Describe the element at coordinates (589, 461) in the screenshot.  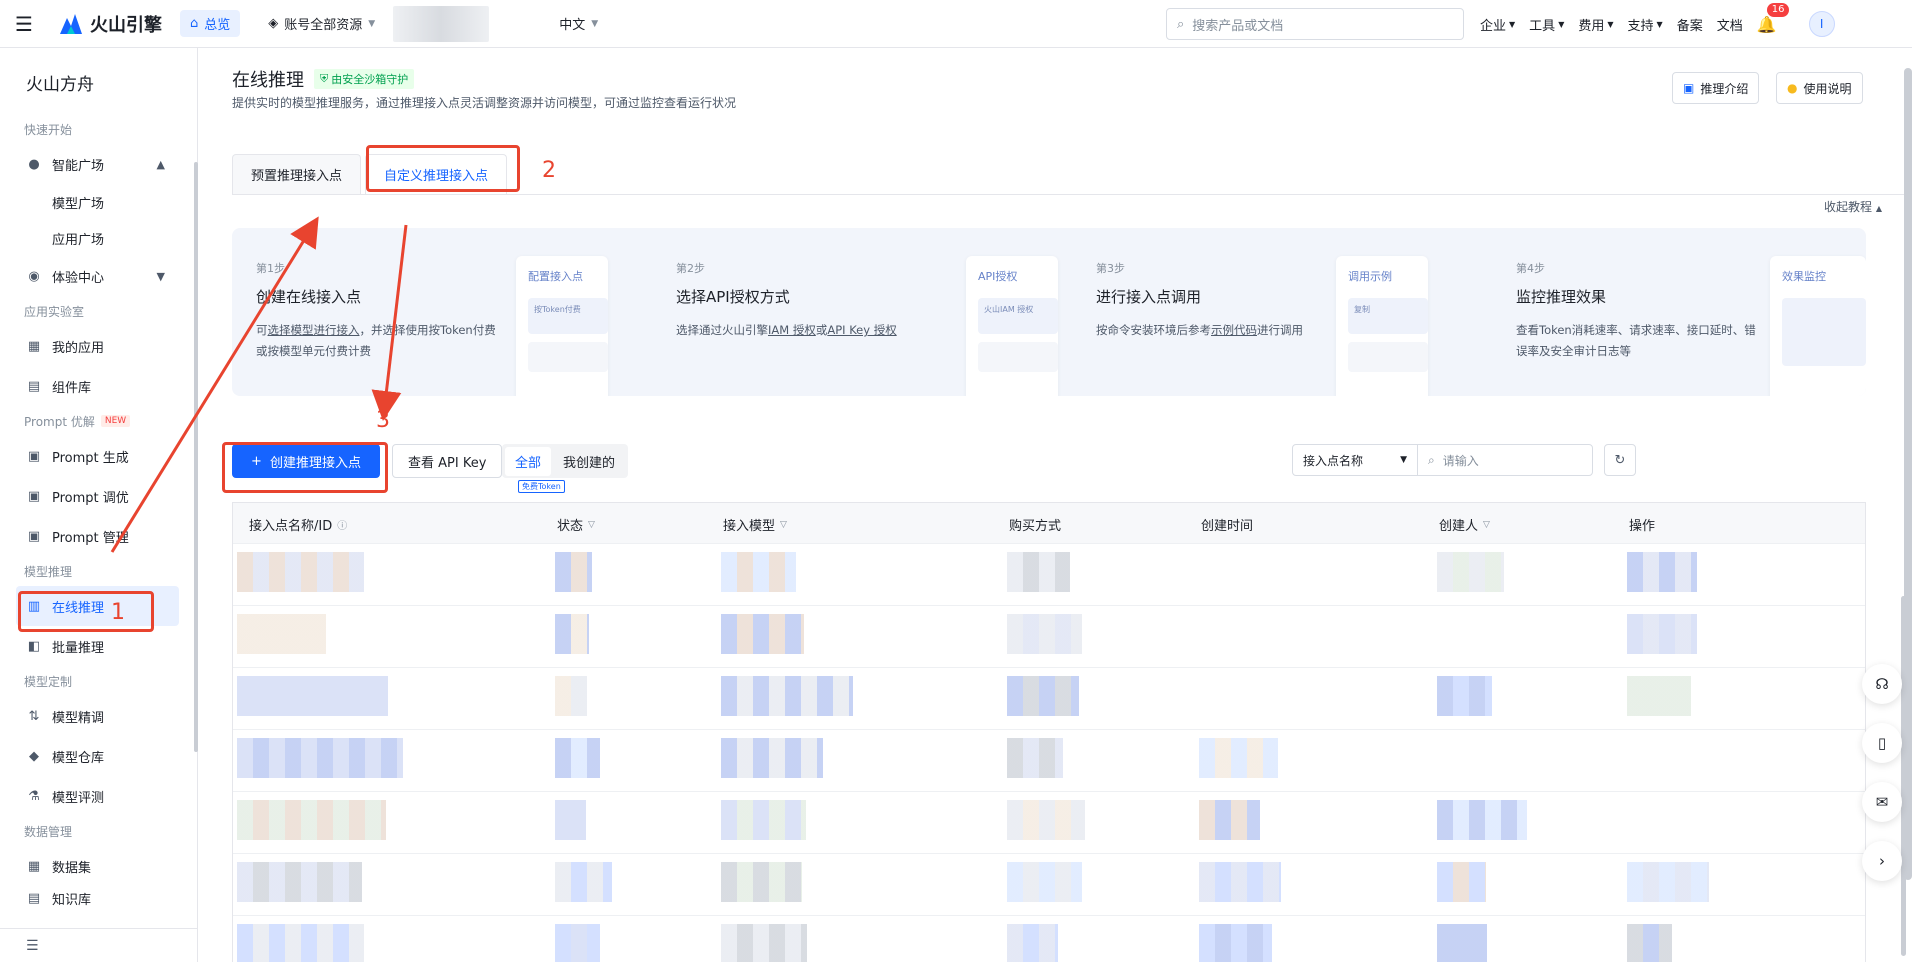
I see `segment-mine: 我创建的` at that location.